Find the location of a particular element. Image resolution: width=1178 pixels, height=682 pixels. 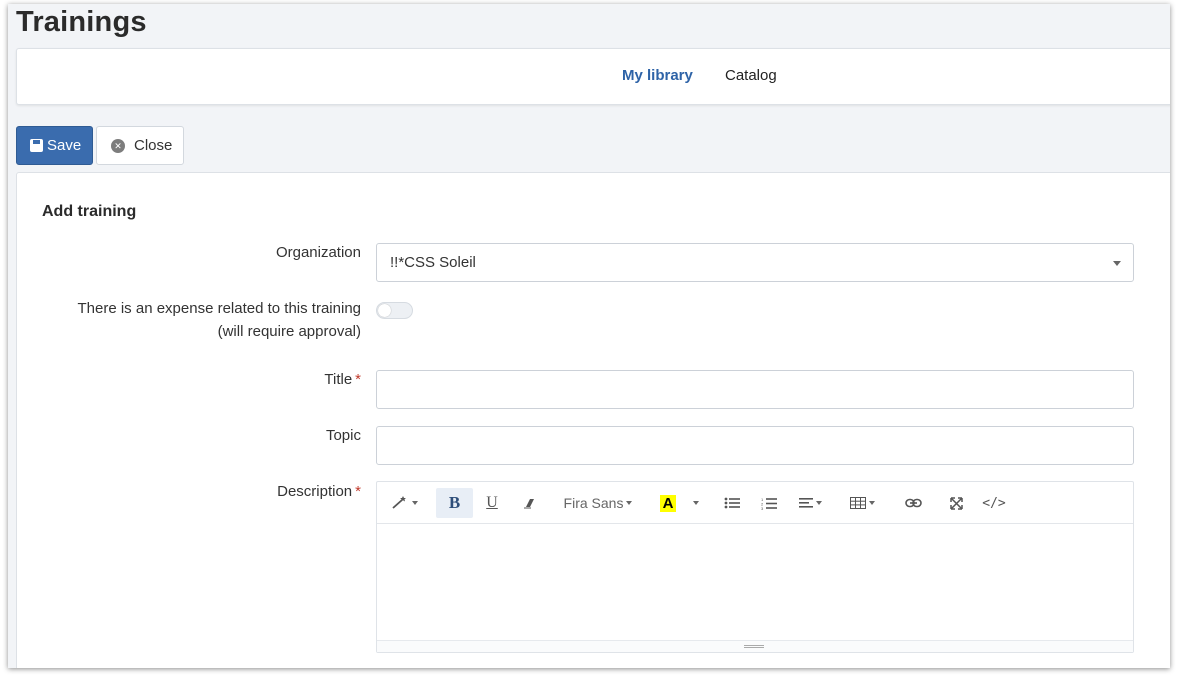

toggle-knob is located at coordinates (384, 310).